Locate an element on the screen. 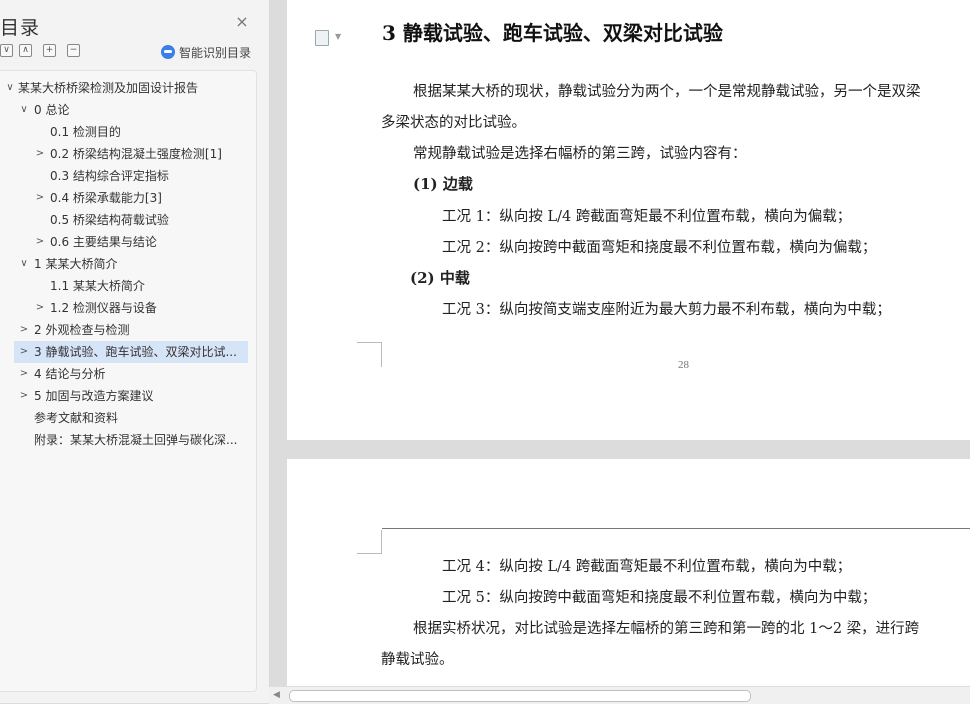 This screenshot has height=704, width=970. remove-heading-icon: − is located at coordinates (73, 50).